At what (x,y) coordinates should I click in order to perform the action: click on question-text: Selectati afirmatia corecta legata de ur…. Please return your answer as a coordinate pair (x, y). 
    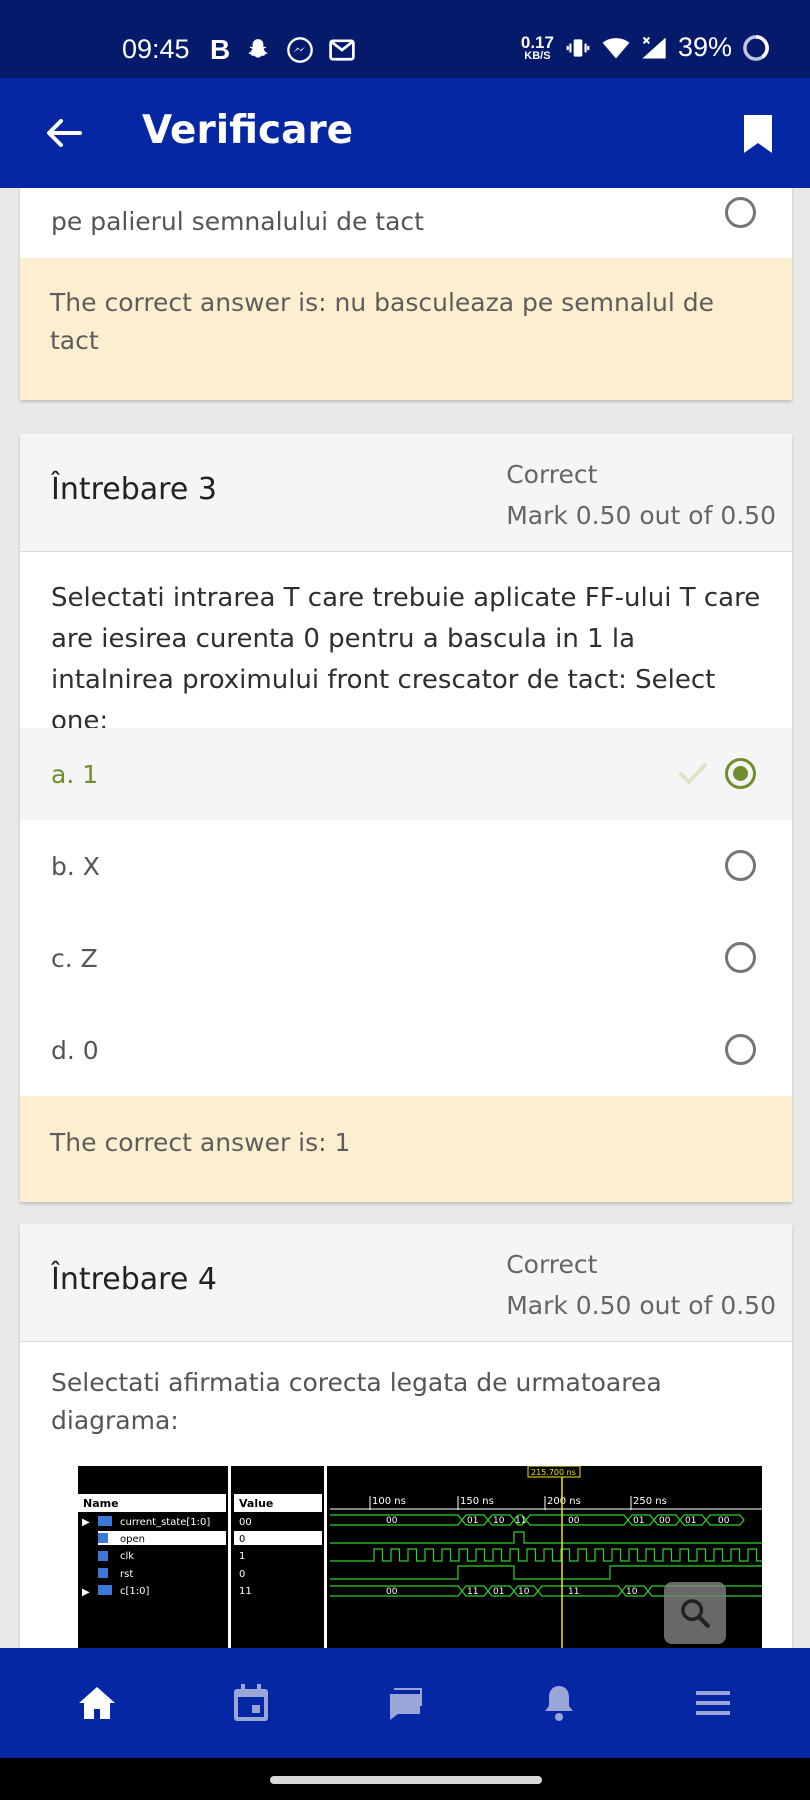
    Looking at the image, I should click on (356, 1401).